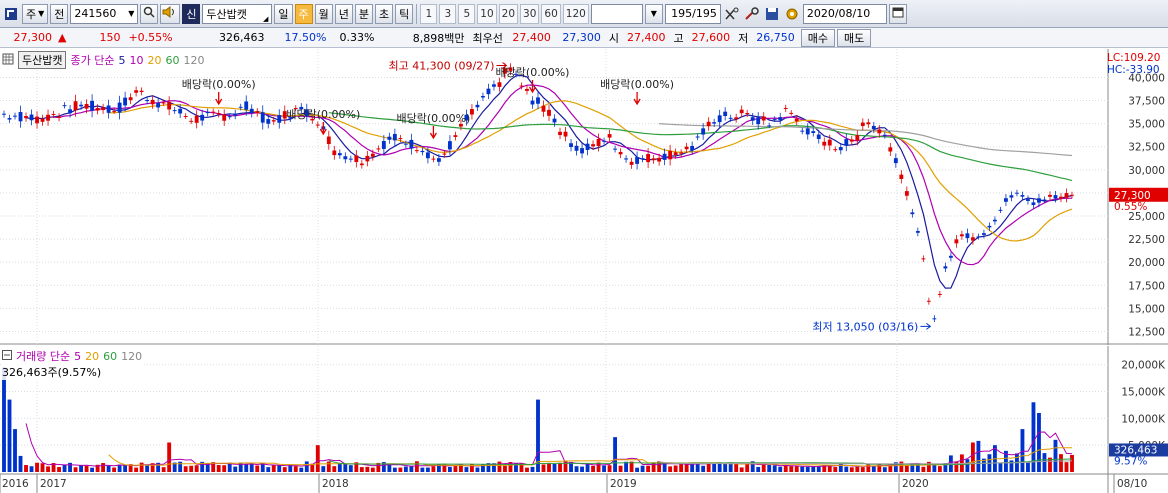  I want to click on search-button, so click(149, 13).